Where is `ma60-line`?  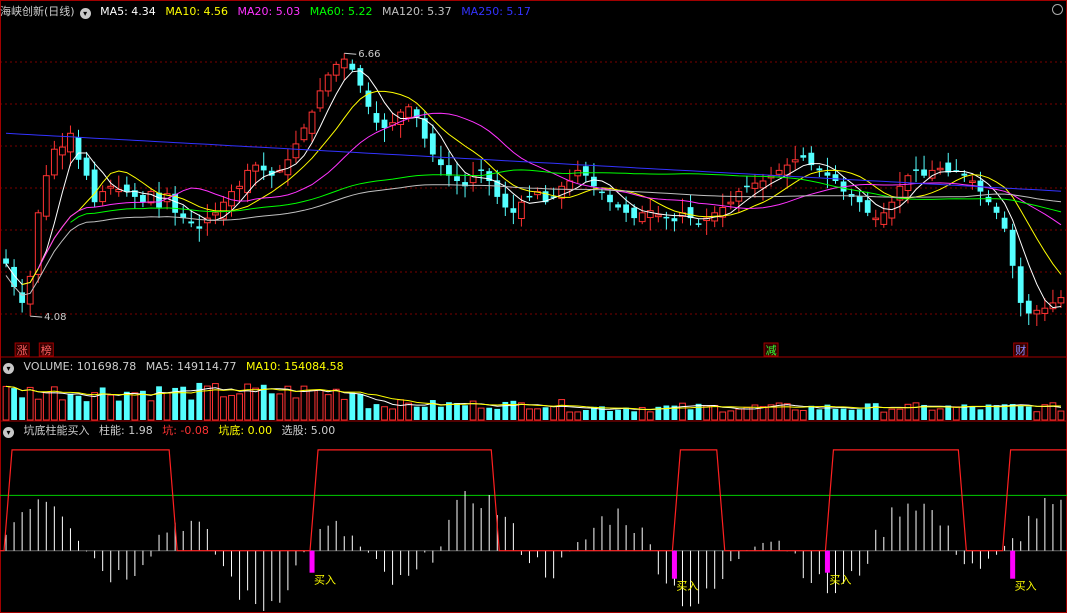 ma60-line is located at coordinates (566, 196).